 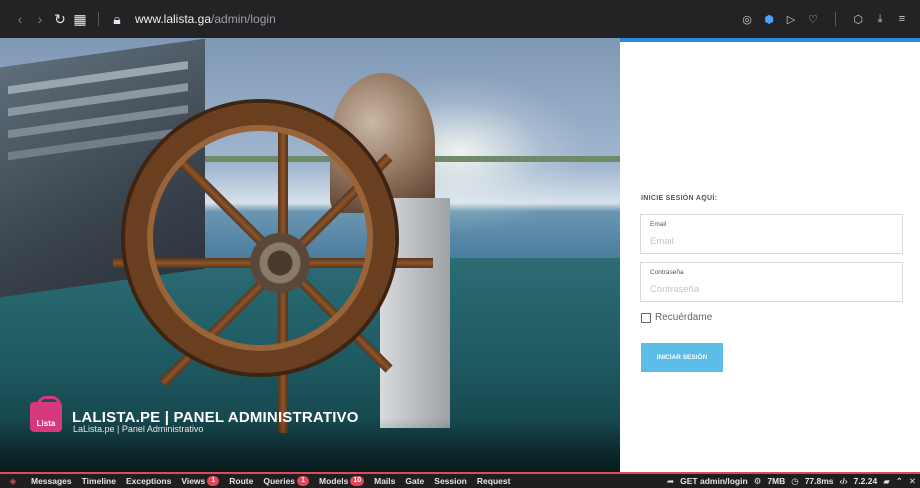 What do you see at coordinates (671, 480) in the screenshot?
I see `request-icon: ➦` at bounding box center [671, 480].